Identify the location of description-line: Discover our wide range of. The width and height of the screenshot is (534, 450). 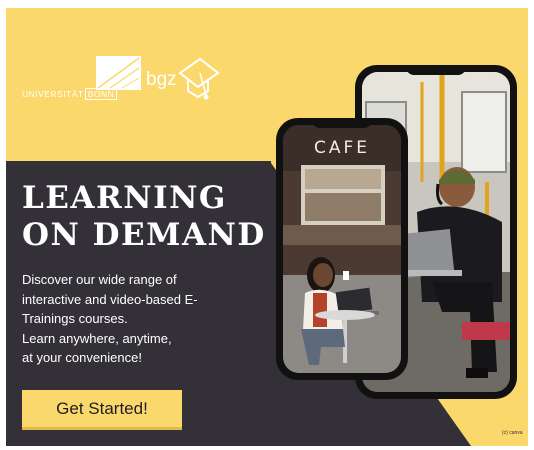
(99, 279).